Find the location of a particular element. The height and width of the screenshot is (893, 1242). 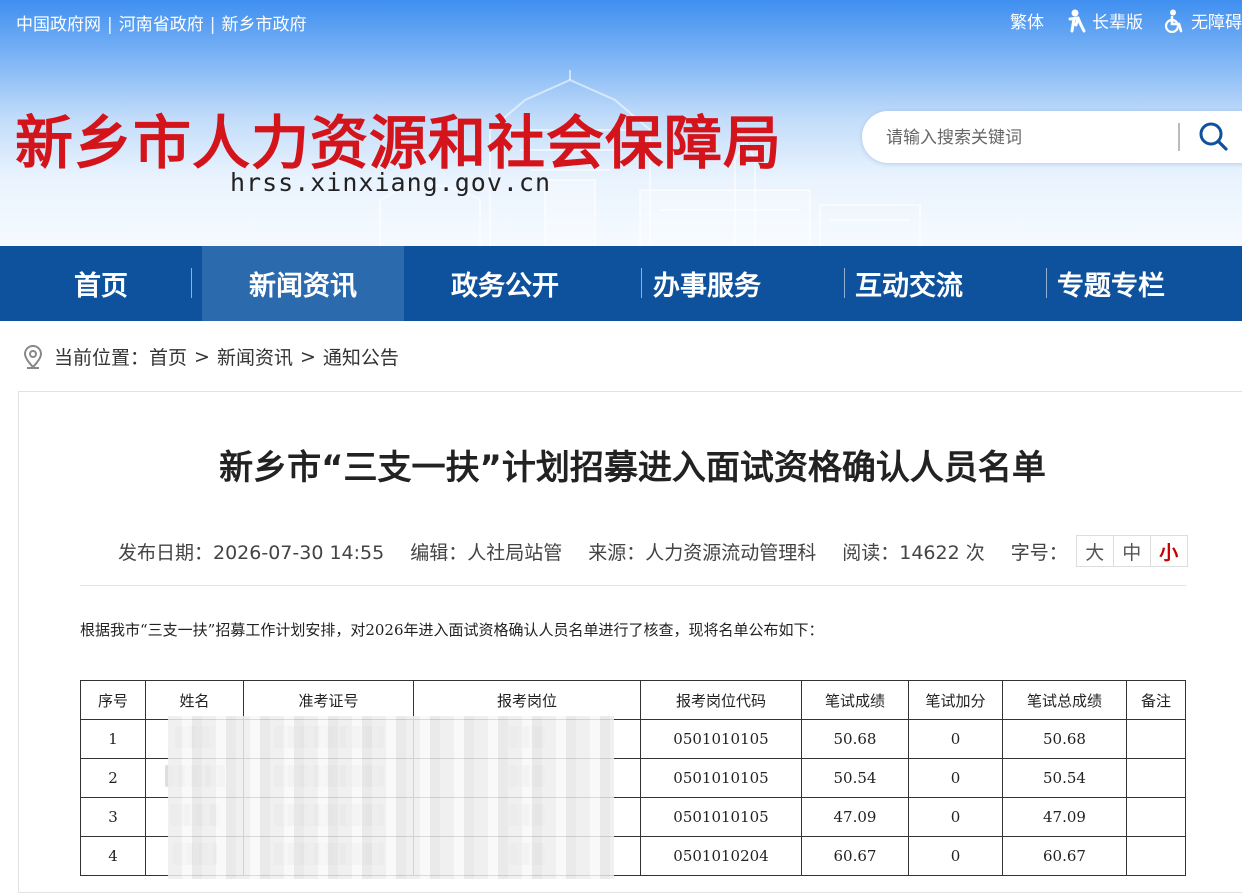

cell-total: 50.68 is located at coordinates (1064, 739).